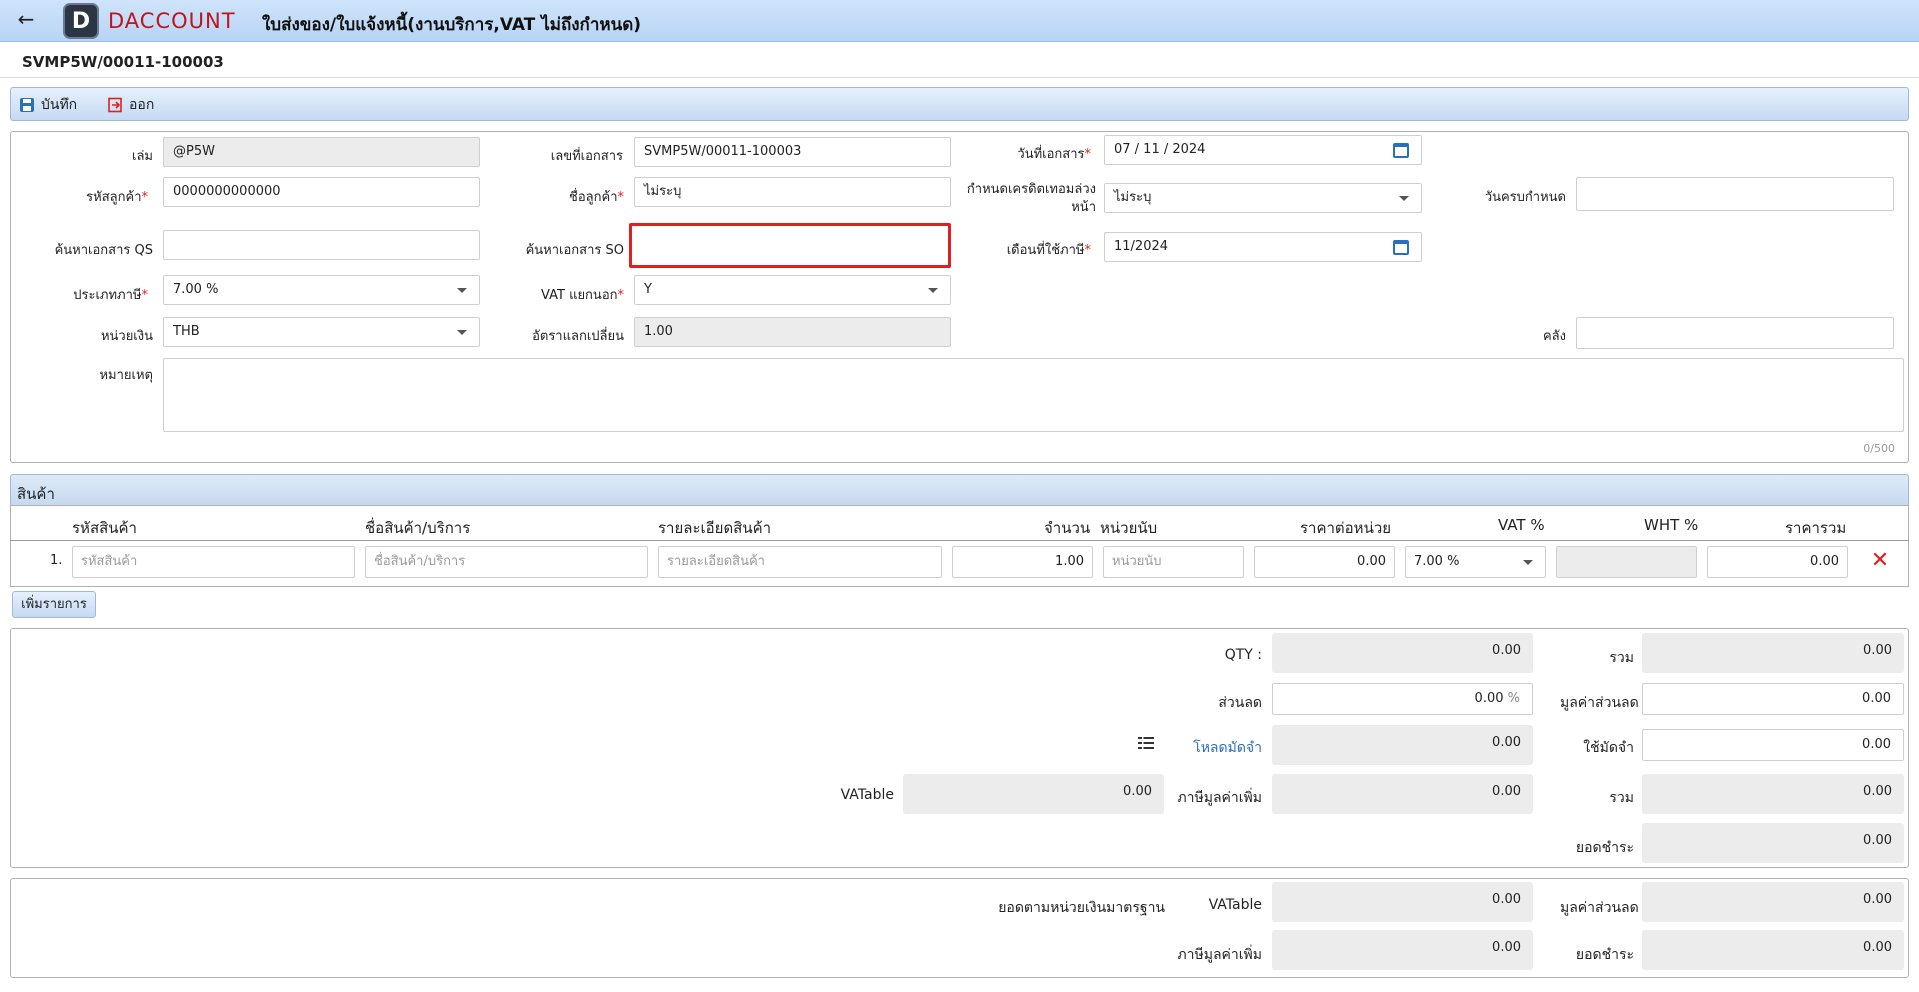 The height and width of the screenshot is (992, 1919). Describe the element at coordinates (1219, 955) in the screenshot. I see `base-vat-label: ภาษีมูลค่าเพิ่ม` at that location.